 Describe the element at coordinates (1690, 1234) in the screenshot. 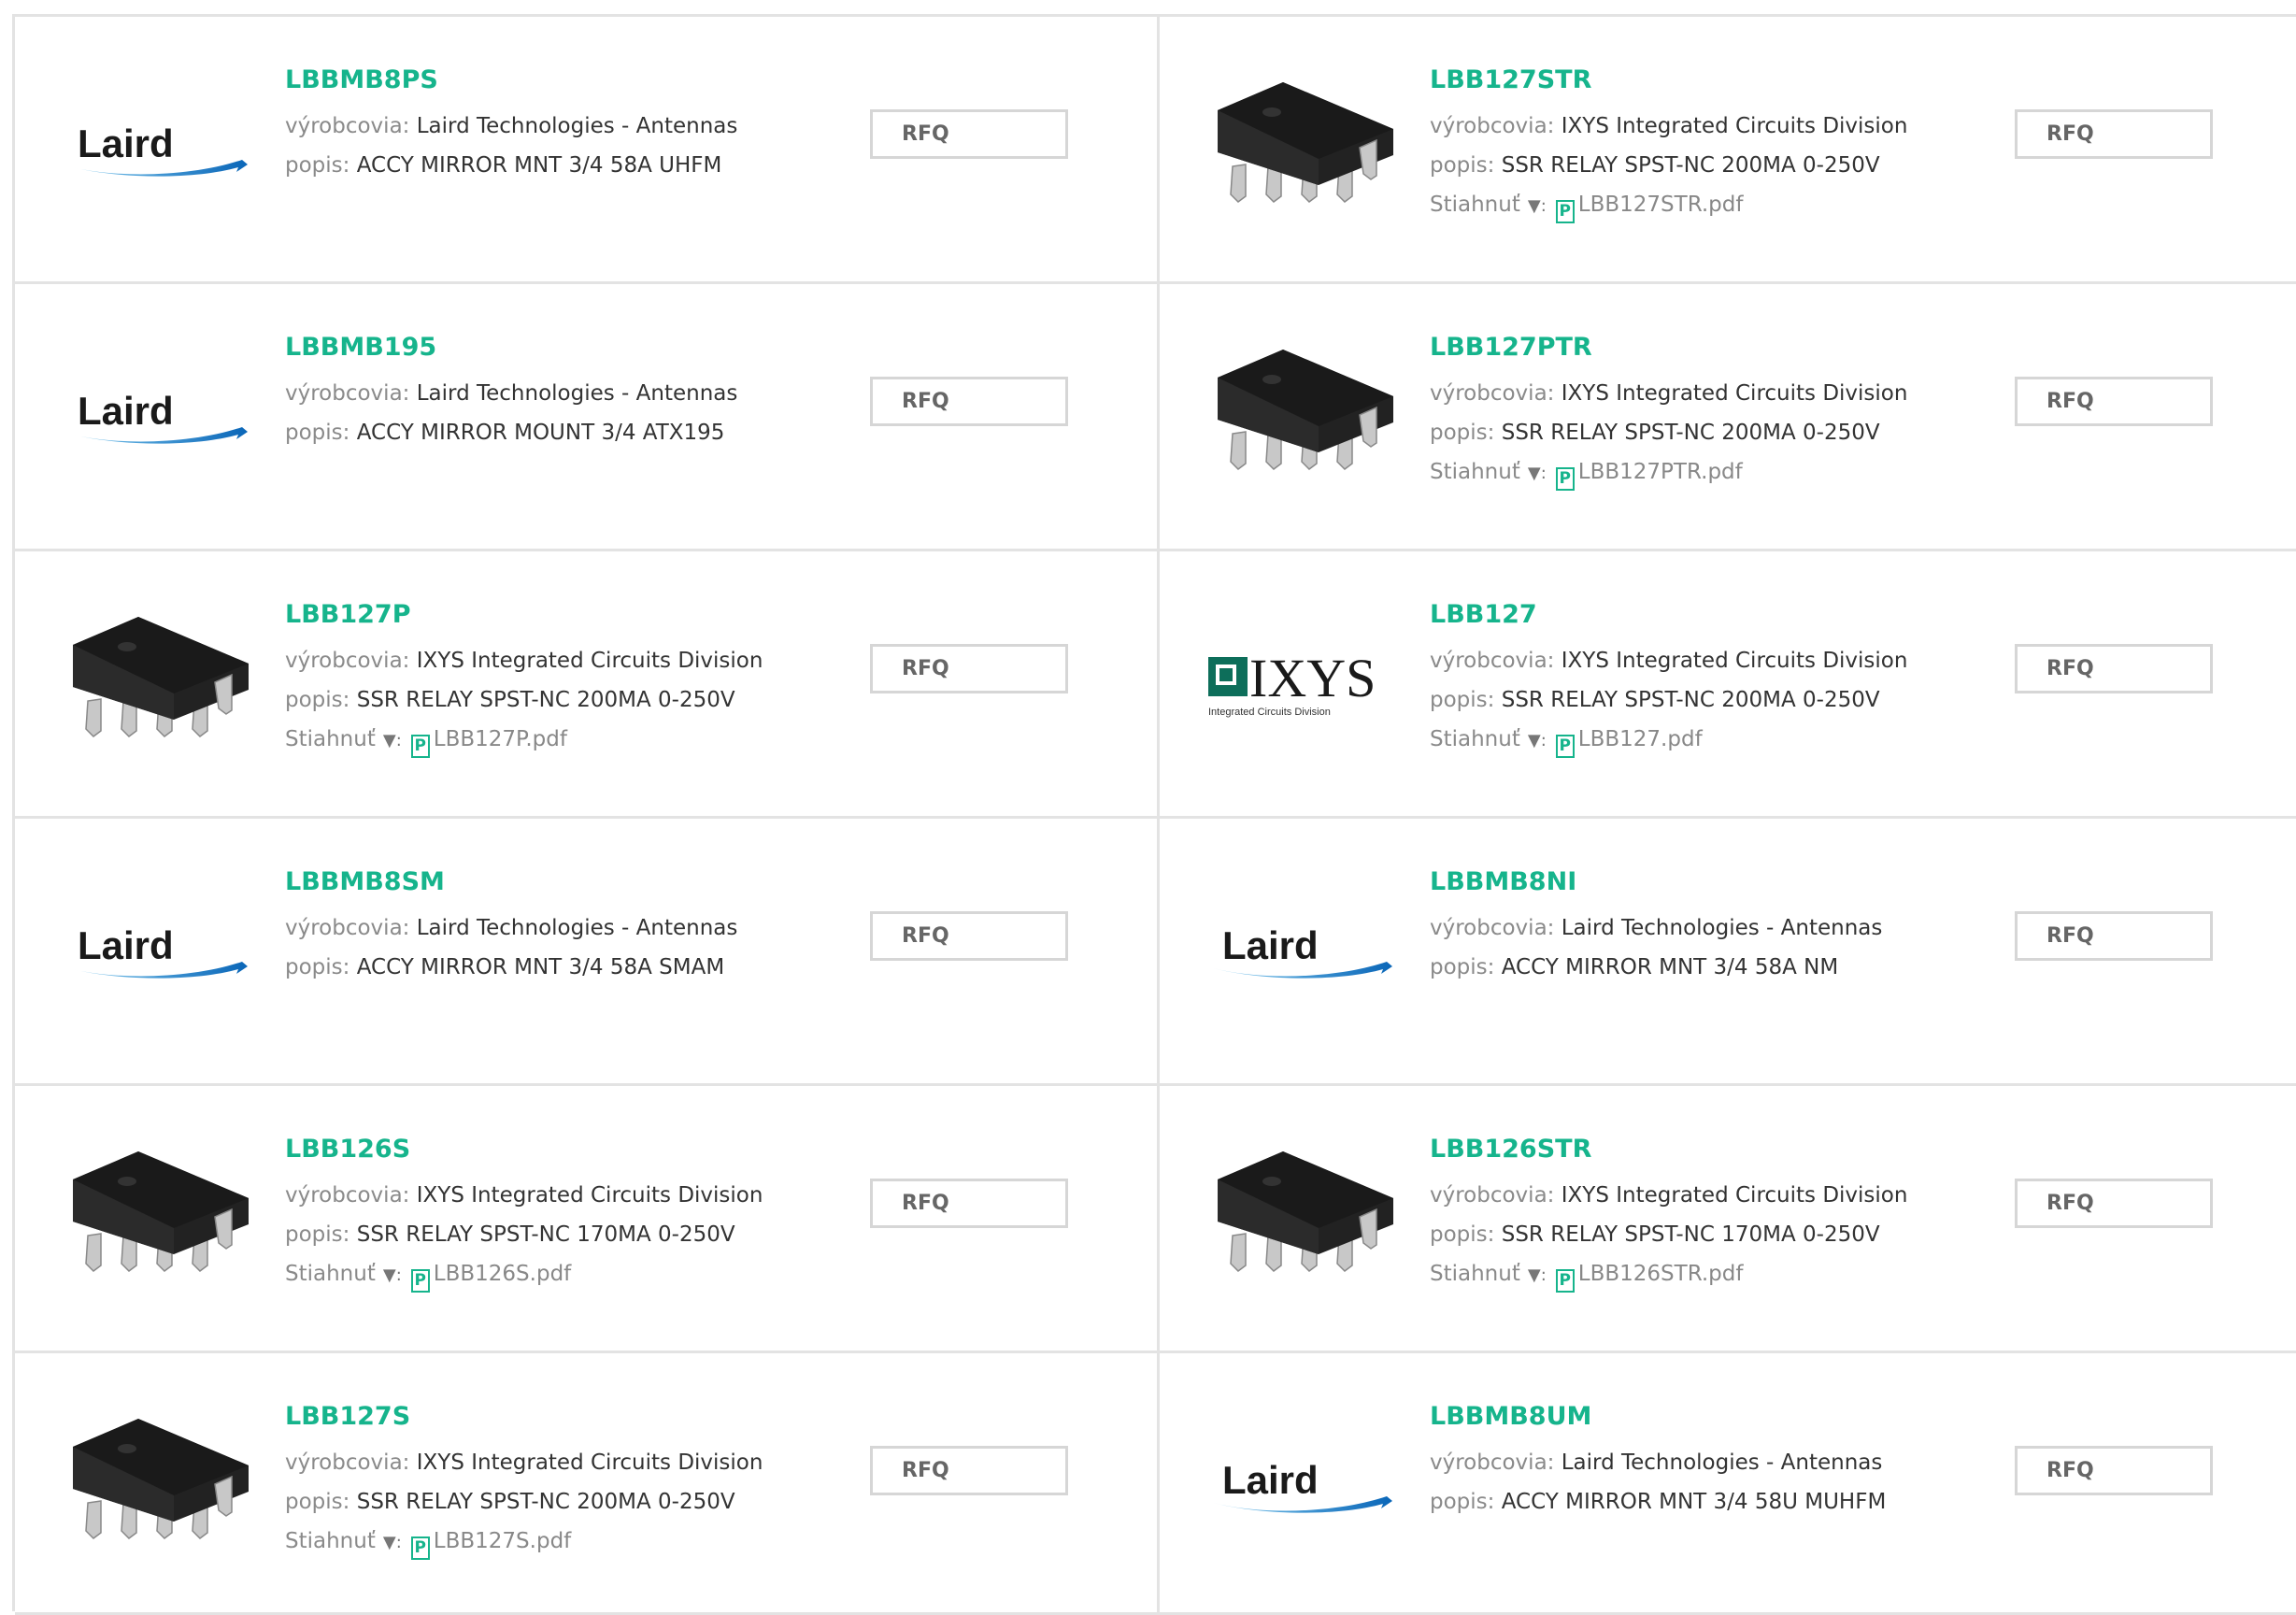

I see `description-value: SSR RELAY SPST-NC 170MA 0-250V` at that location.